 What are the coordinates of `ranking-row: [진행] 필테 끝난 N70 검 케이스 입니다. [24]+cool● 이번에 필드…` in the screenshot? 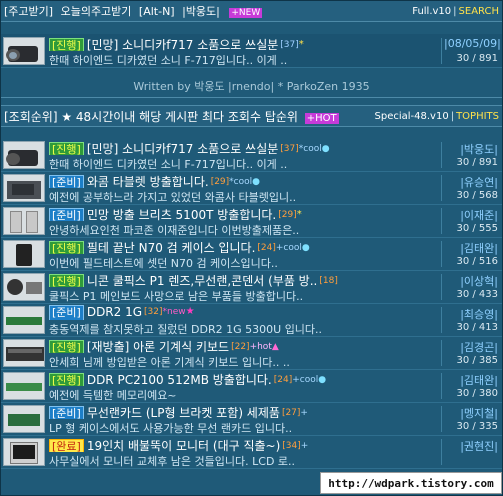 It's located at (251, 254).